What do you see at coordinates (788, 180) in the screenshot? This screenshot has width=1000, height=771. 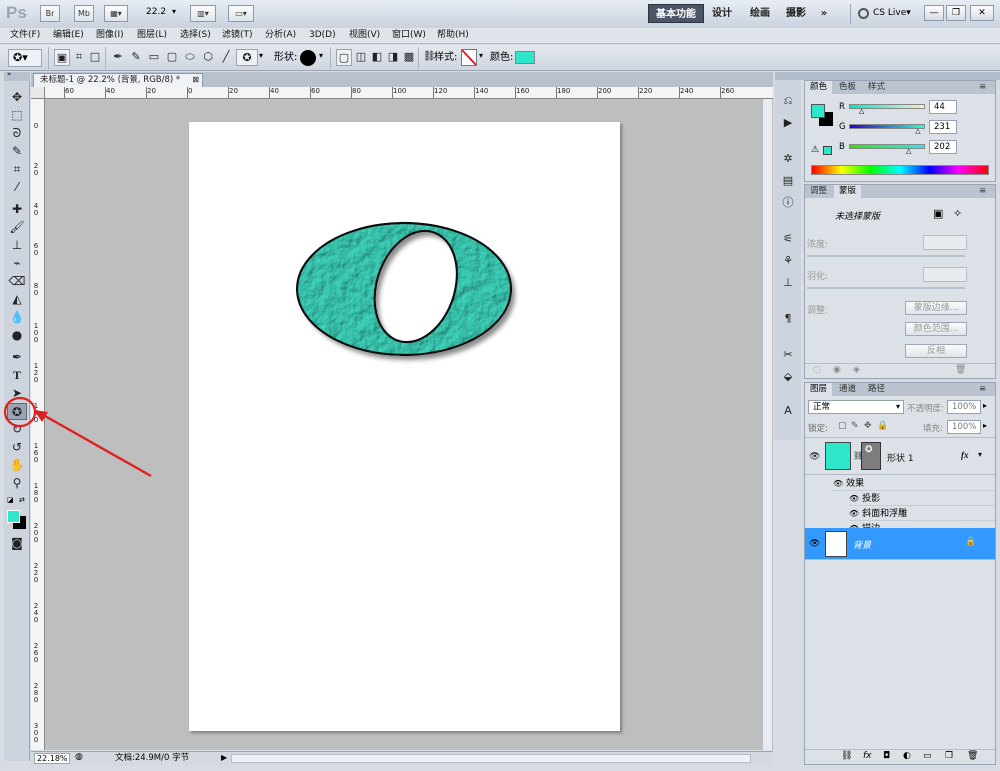 I see `histogram-panel-icon: ▤` at bounding box center [788, 180].